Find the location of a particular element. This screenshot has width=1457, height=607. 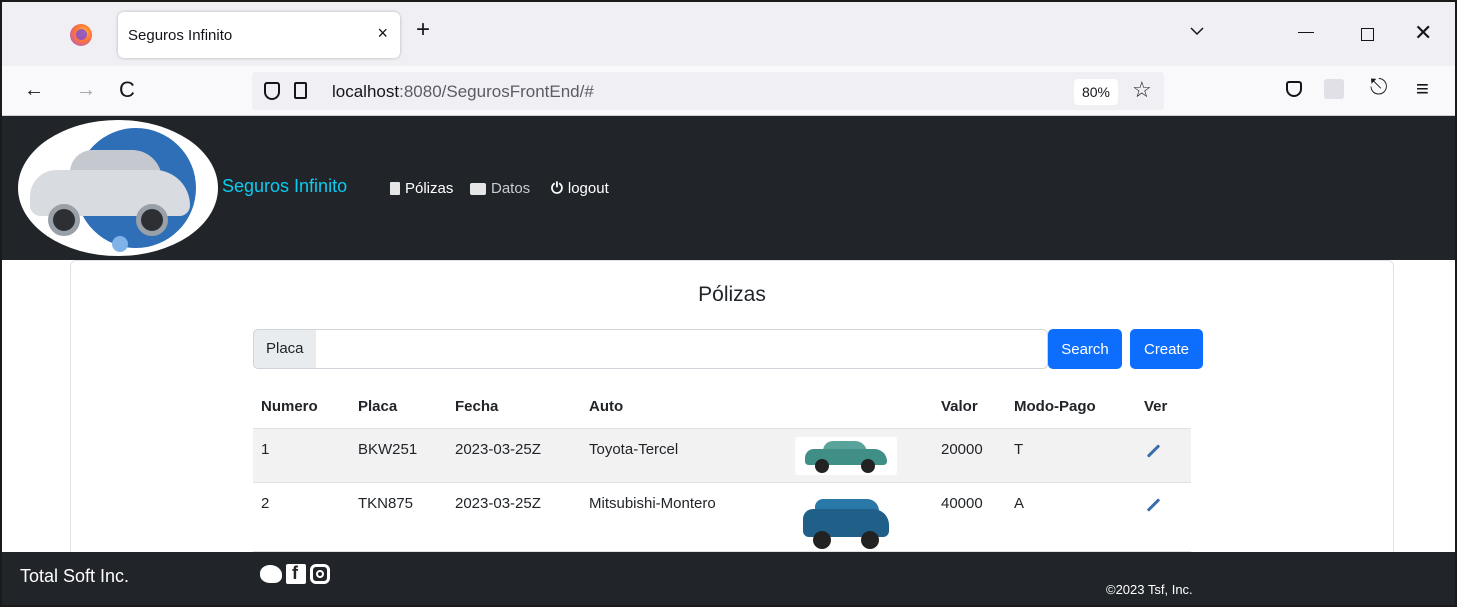

nav-logout-label: logout is located at coordinates (588, 188).